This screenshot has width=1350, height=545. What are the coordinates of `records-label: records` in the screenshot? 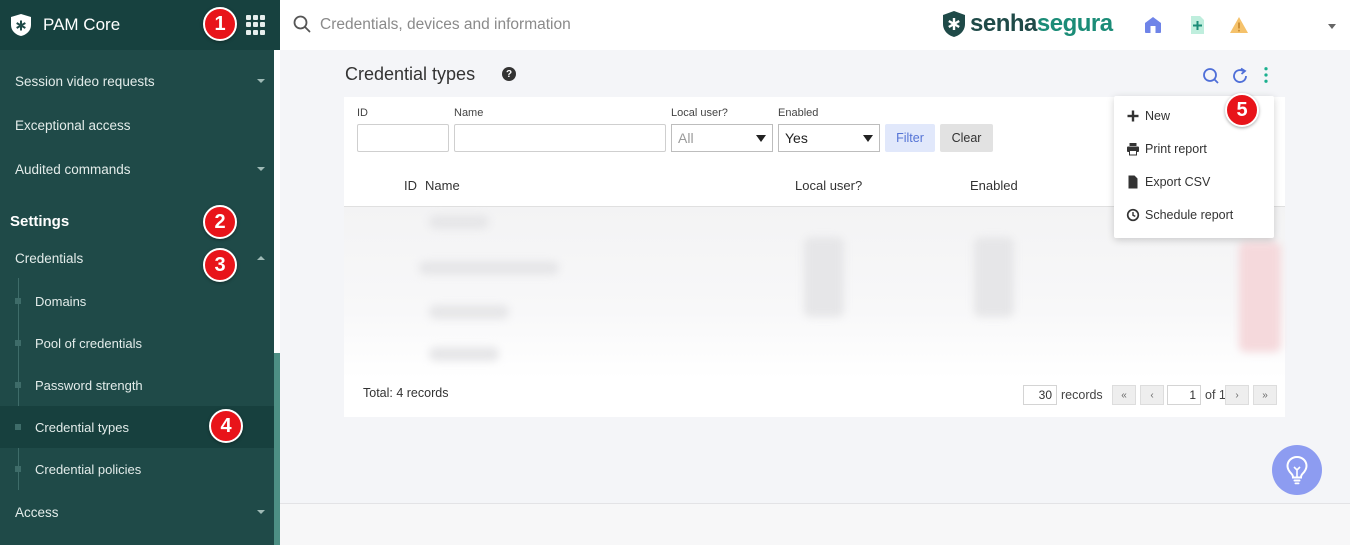 It's located at (1082, 395).